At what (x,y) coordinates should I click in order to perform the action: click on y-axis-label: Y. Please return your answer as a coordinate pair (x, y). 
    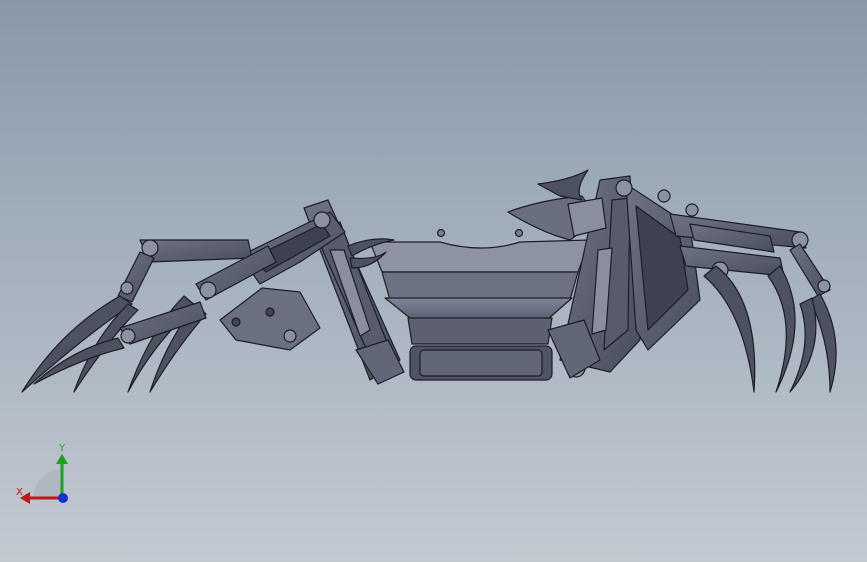
    Looking at the image, I should click on (62, 448).